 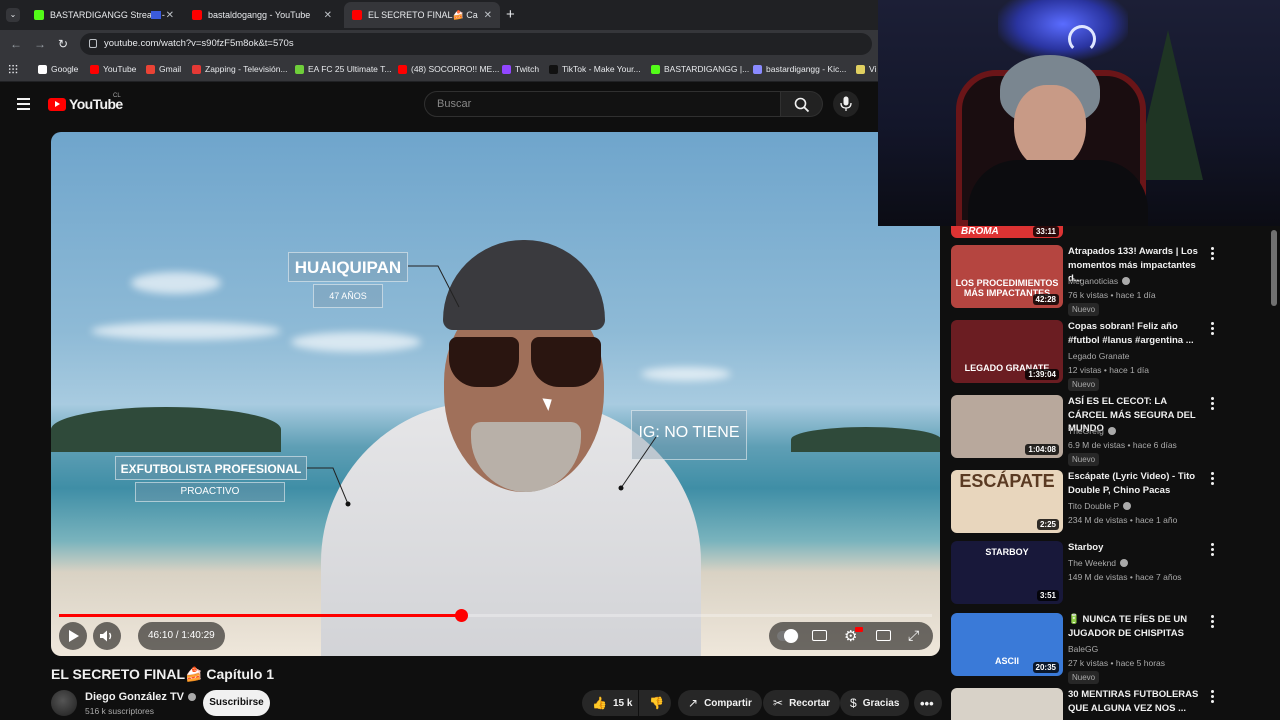 I want to click on menu-icon, so click(x=23, y=104).